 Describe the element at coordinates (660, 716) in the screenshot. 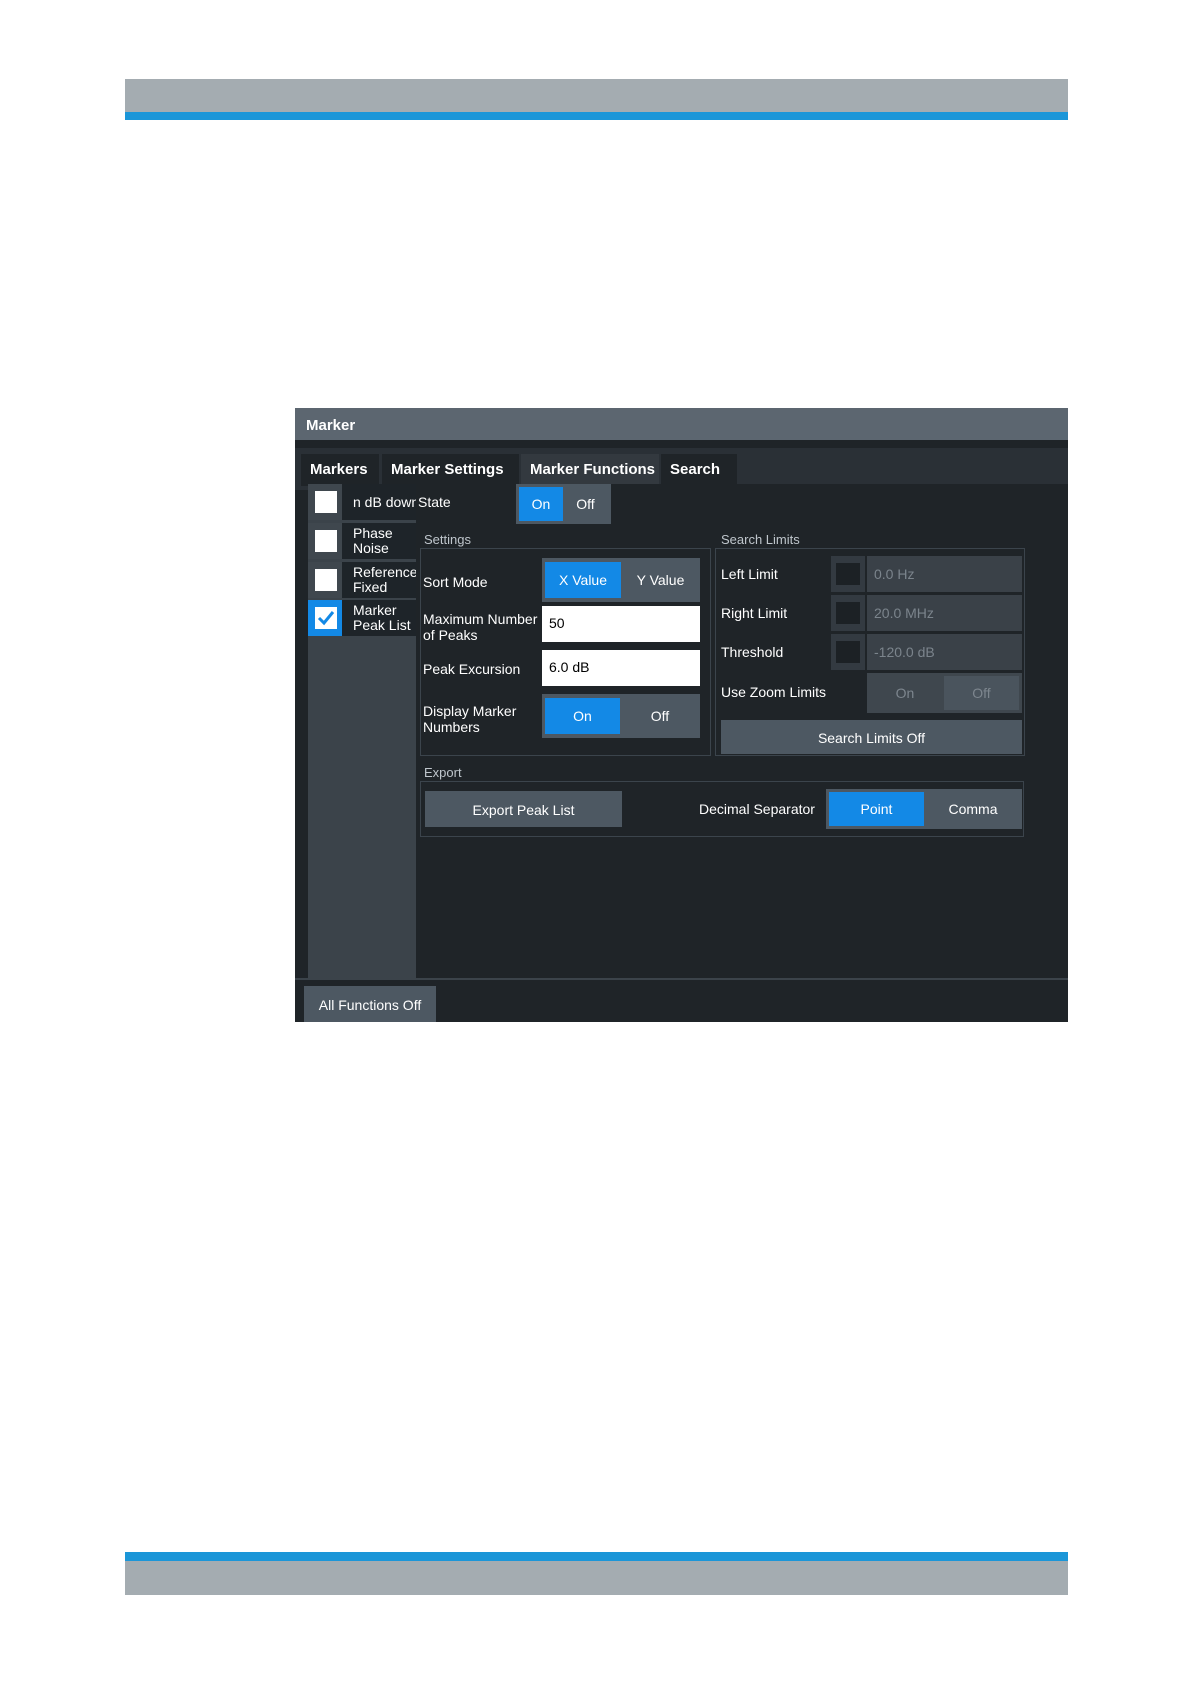

I see `display-numbers-off-option: Off` at that location.